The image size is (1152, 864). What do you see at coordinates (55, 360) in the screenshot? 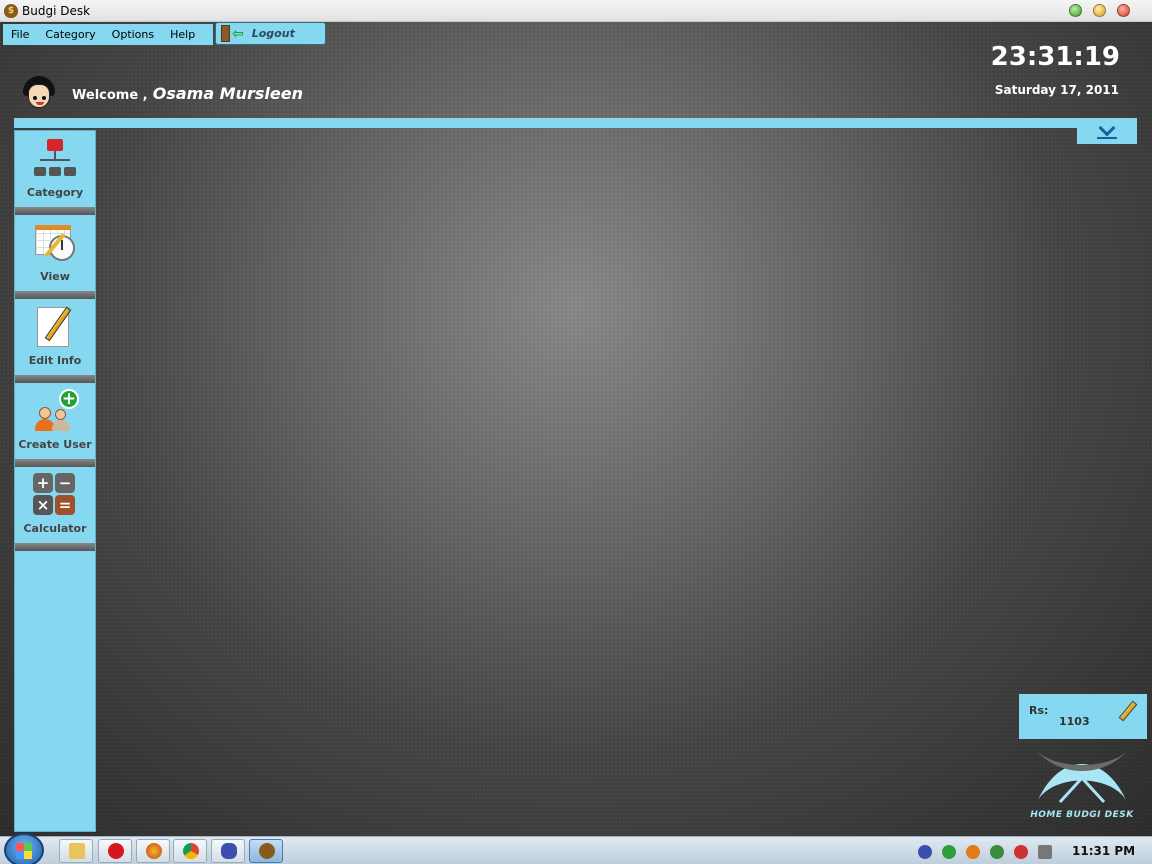
I see `sidebar-item-label: Edit Info` at bounding box center [55, 360].